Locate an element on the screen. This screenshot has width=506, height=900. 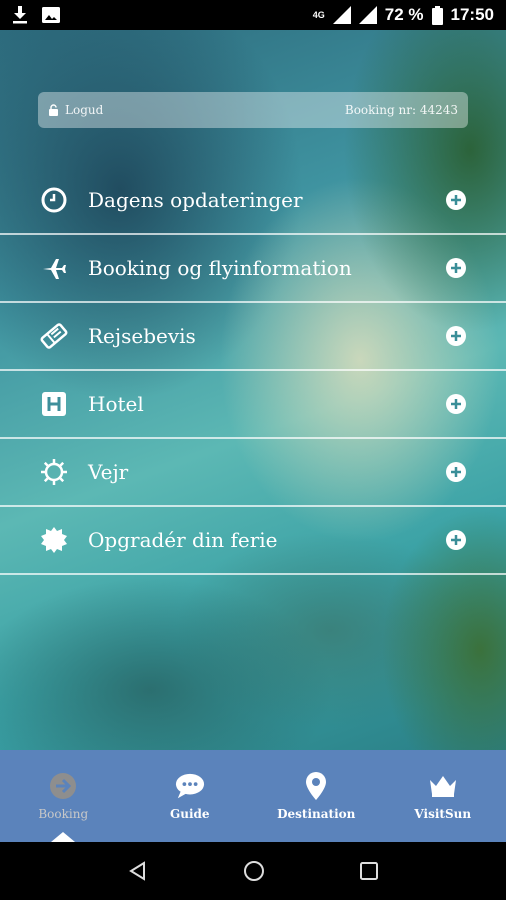
menu-item-booking-flight: Booking og flyinformation is located at coordinates (253, 269).